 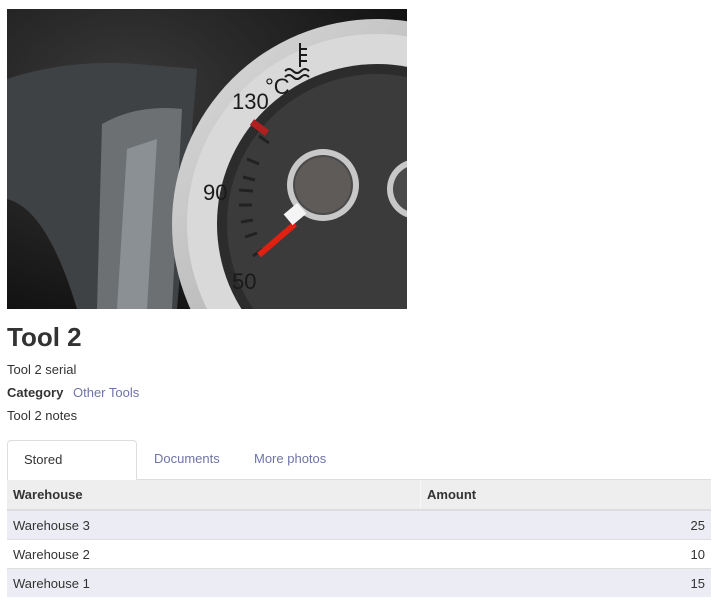 I want to click on category-label: Category, so click(x=35, y=392).